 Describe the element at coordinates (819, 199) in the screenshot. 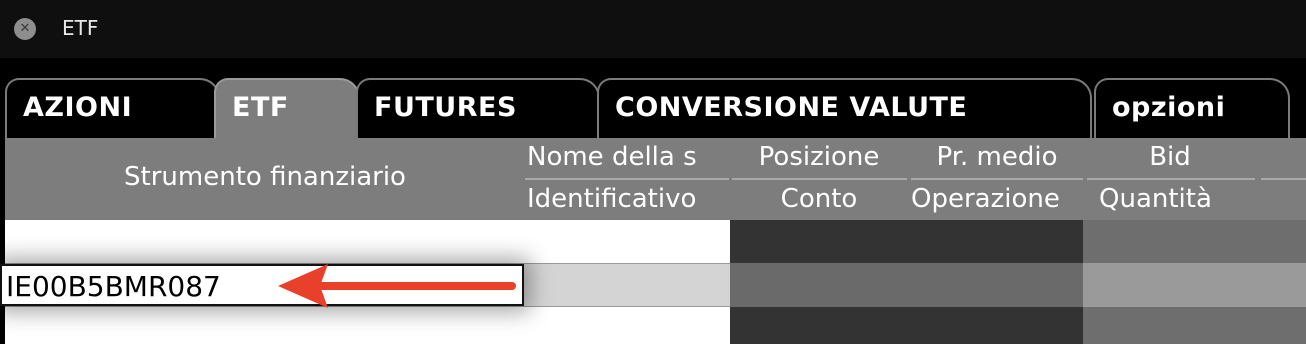

I see `header-conto: Conto` at that location.